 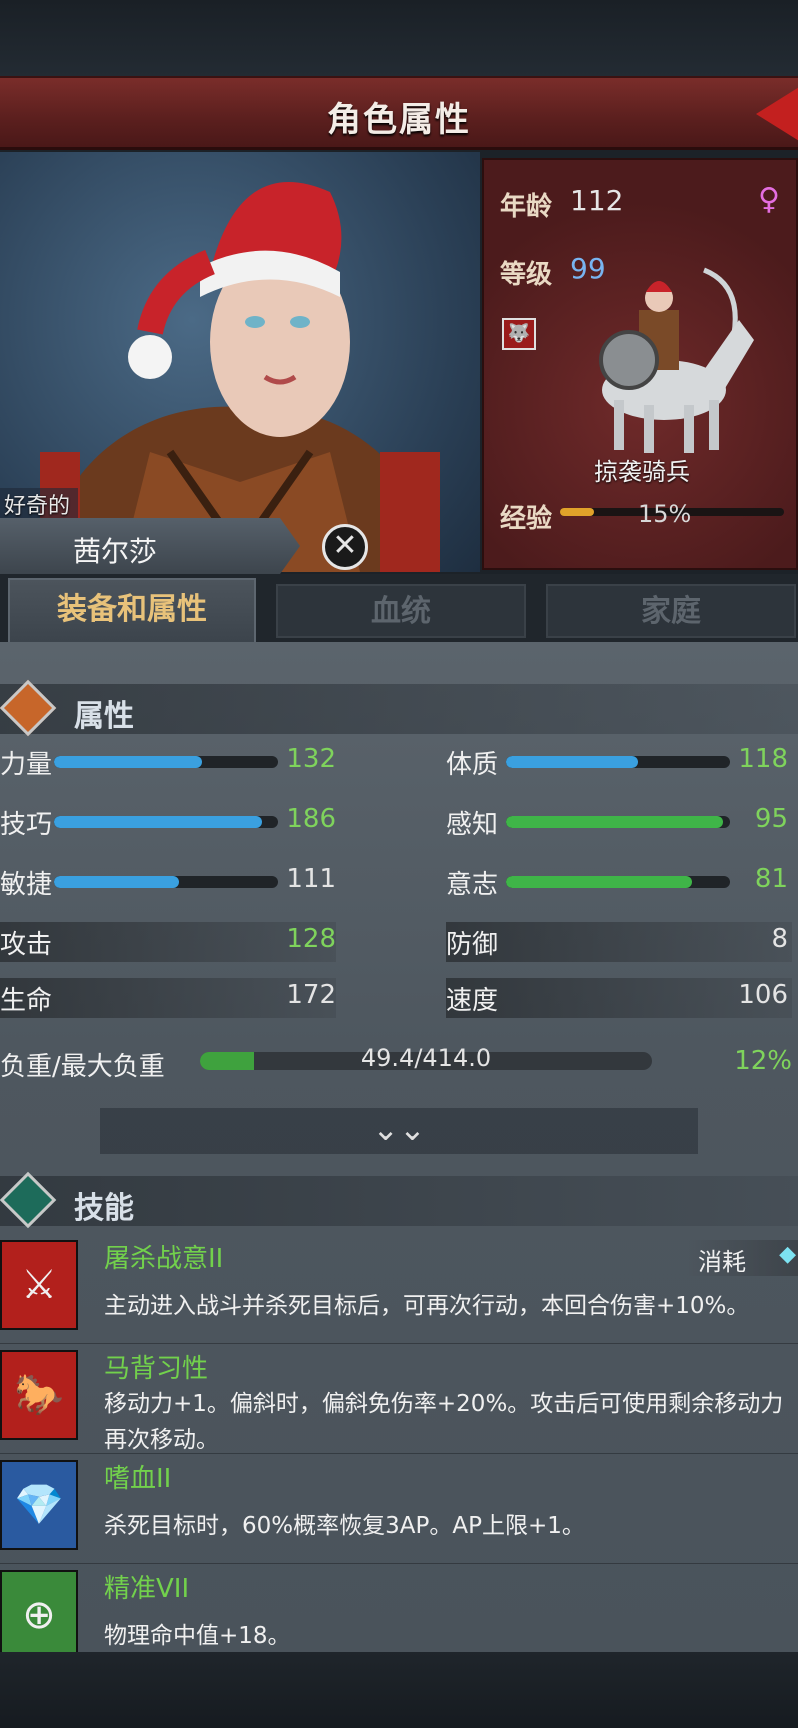 I want to click on stat-row: 技巧 186, so click(x=175, y=822).